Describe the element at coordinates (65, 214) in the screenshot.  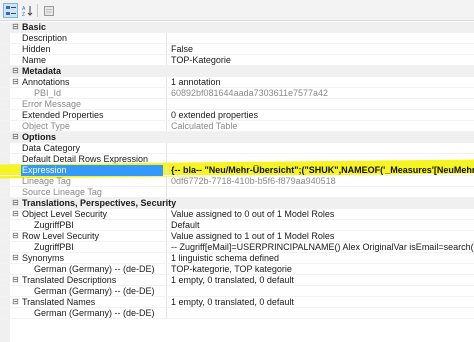
I see `property-name: Object Level Security` at that location.